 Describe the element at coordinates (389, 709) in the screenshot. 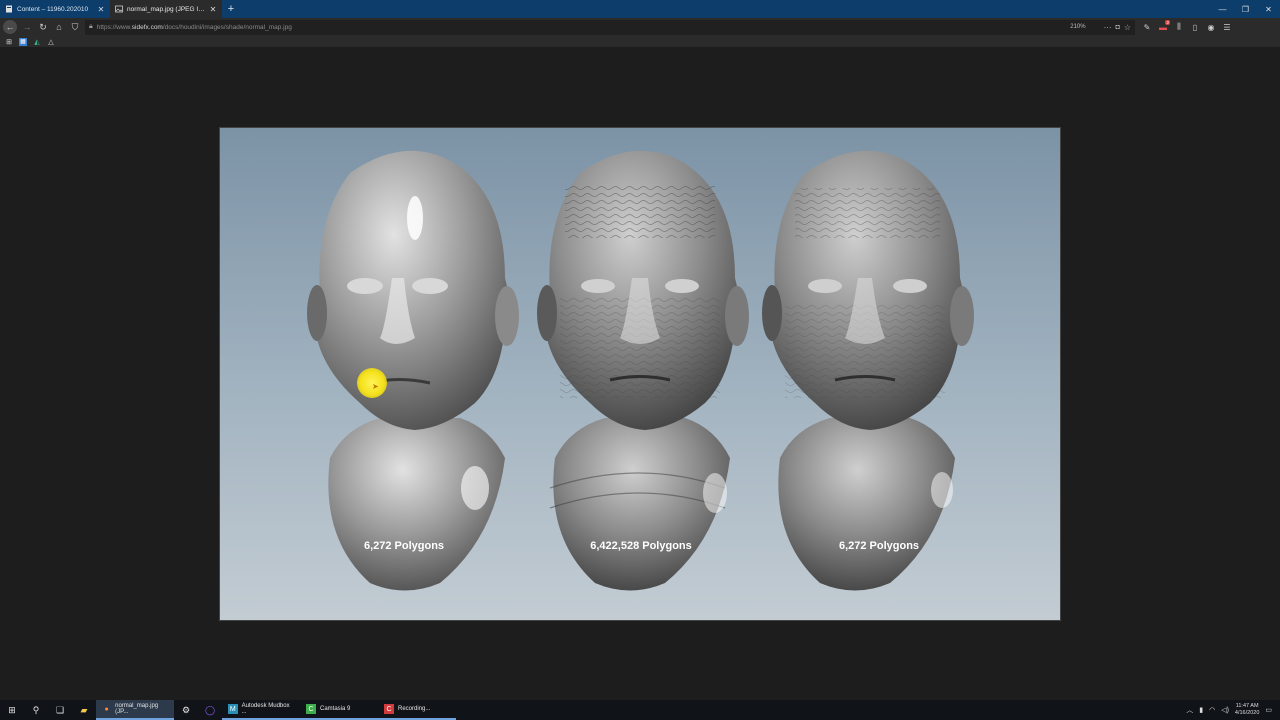

I see `recording-icon: C` at that location.